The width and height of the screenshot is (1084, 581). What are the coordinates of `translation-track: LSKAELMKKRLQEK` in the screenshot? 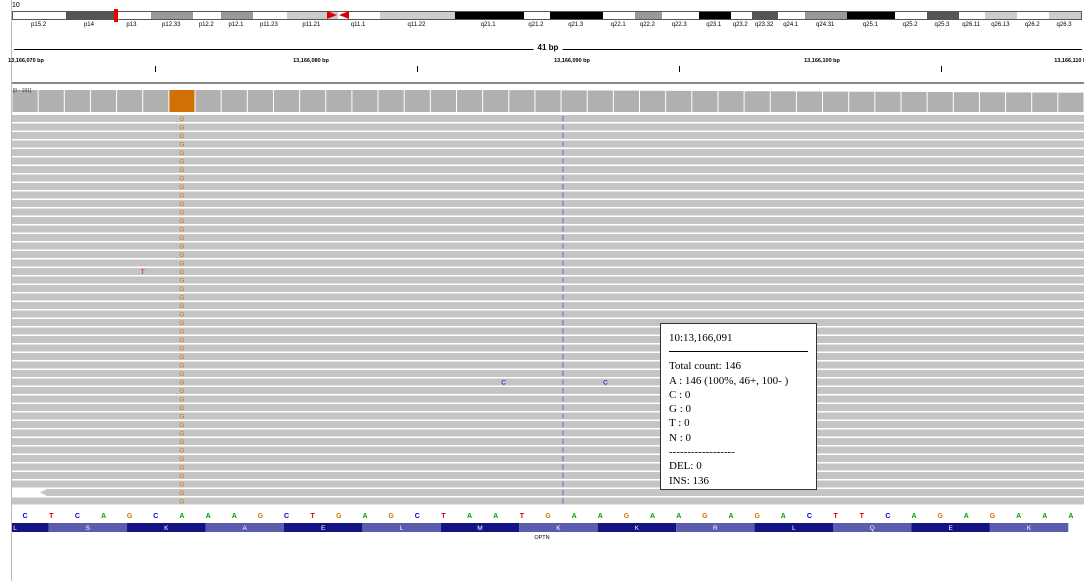 It's located at (542, 525).